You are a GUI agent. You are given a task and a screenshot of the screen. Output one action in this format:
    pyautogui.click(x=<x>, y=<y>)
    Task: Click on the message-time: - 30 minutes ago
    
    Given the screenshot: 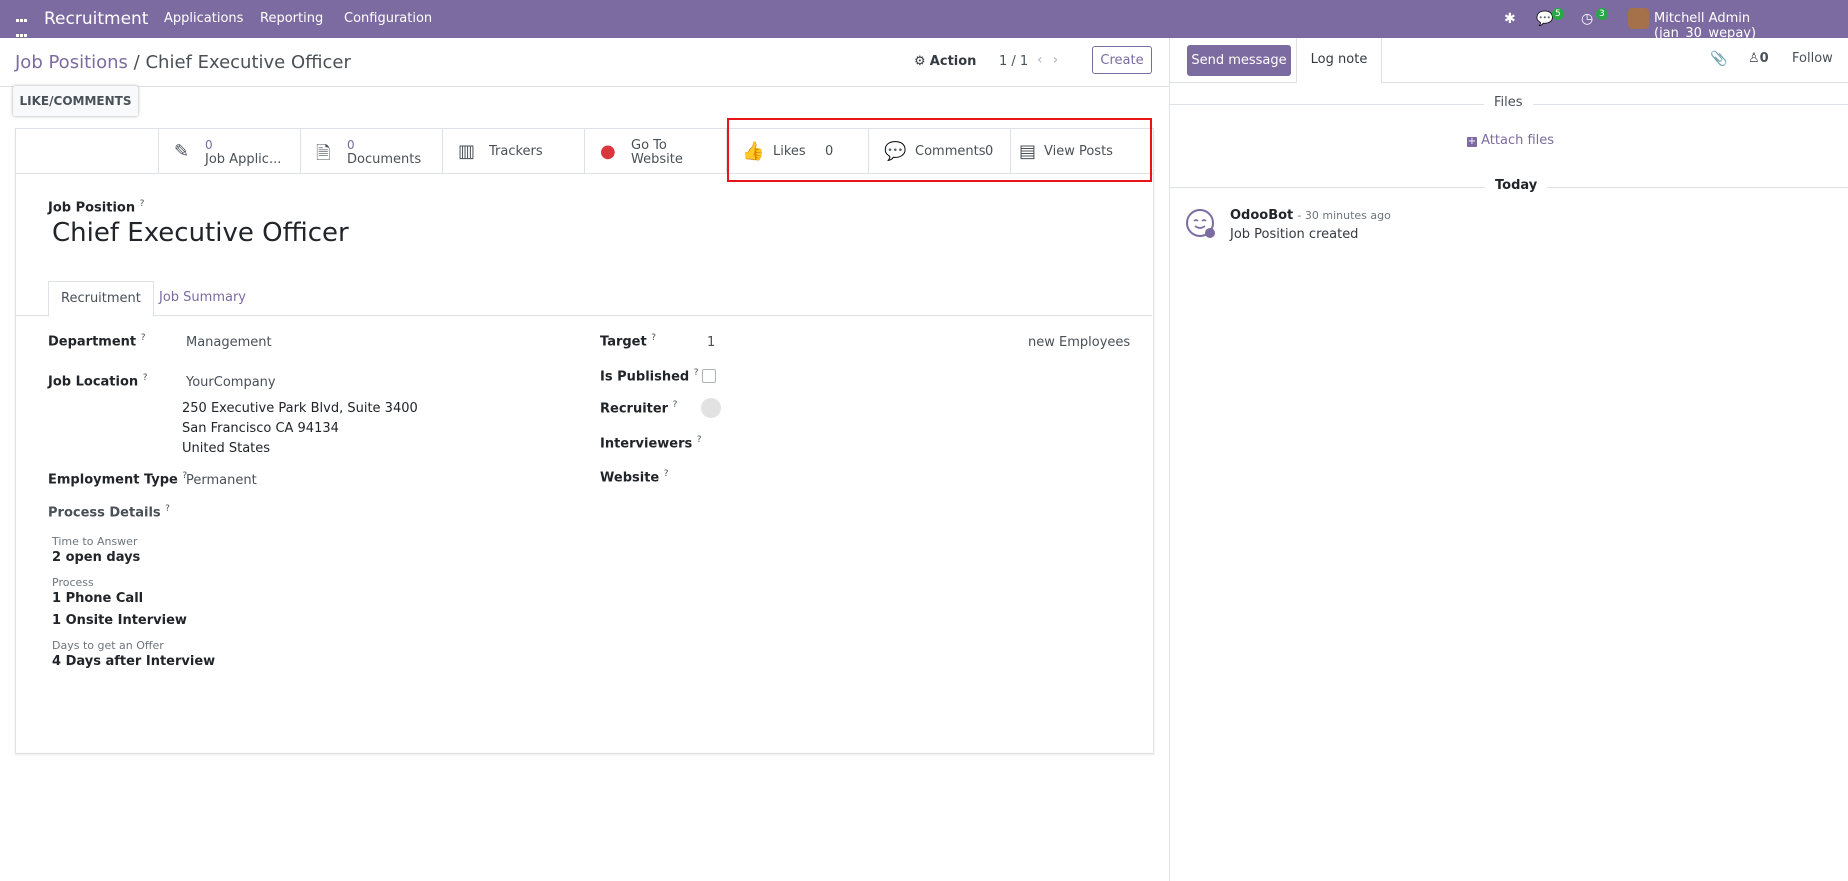 What is the action you would take?
    pyautogui.click(x=1344, y=215)
    